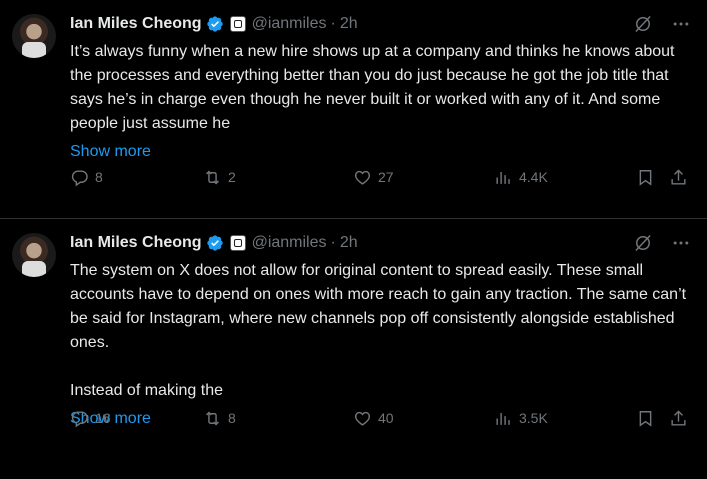 The width and height of the screenshot is (707, 479). Describe the element at coordinates (90, 418) in the screenshot. I see `reply-button: 16` at that location.